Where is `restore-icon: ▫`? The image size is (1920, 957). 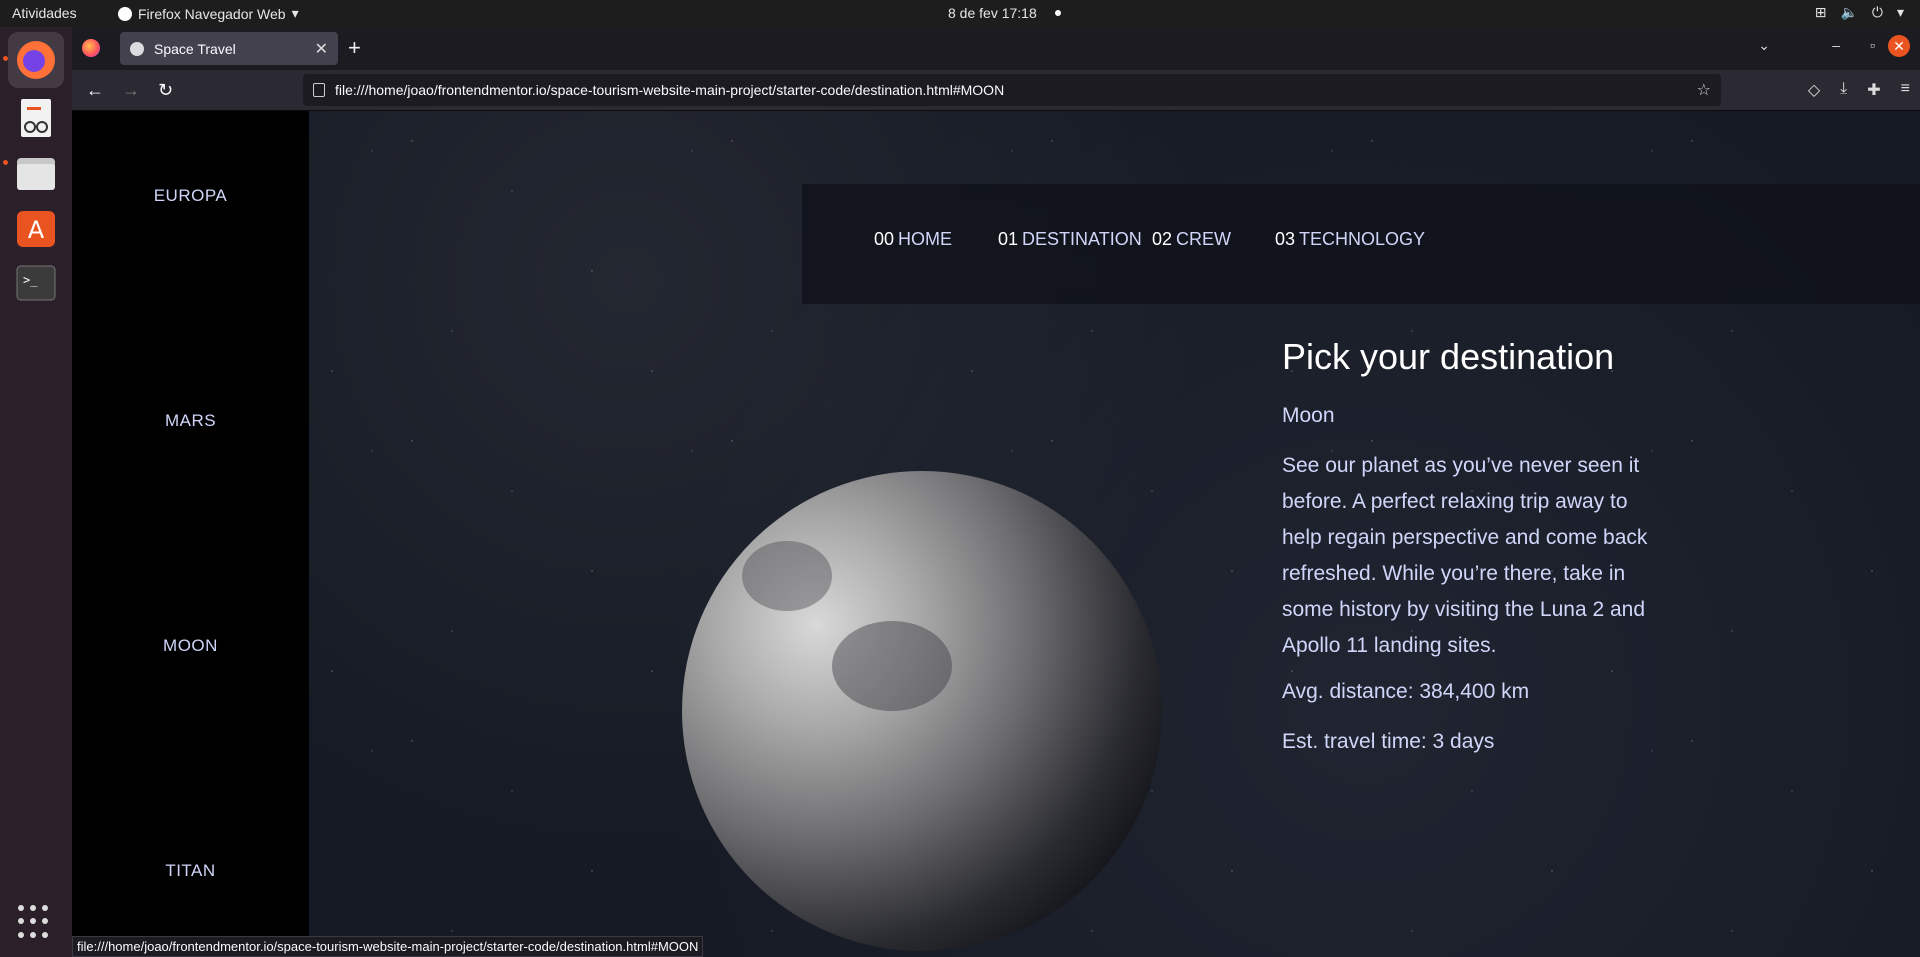 restore-icon: ▫ is located at coordinates (1872, 45).